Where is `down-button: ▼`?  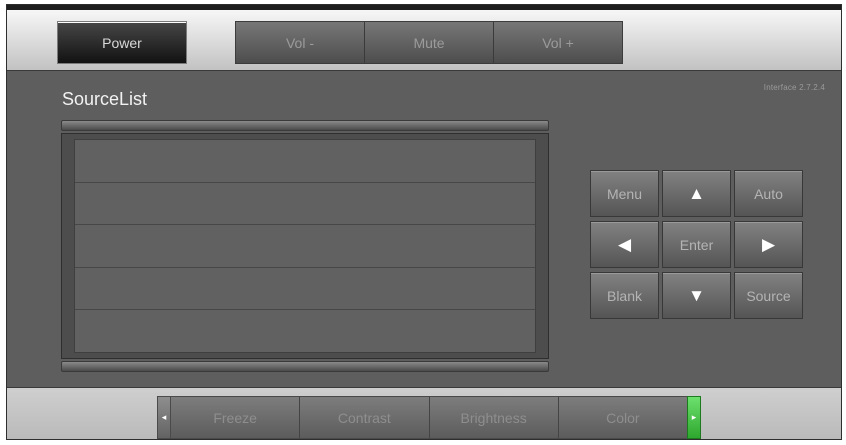
down-button: ▼ is located at coordinates (696, 295).